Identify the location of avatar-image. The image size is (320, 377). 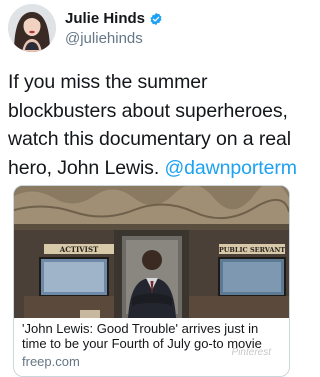
(32, 28).